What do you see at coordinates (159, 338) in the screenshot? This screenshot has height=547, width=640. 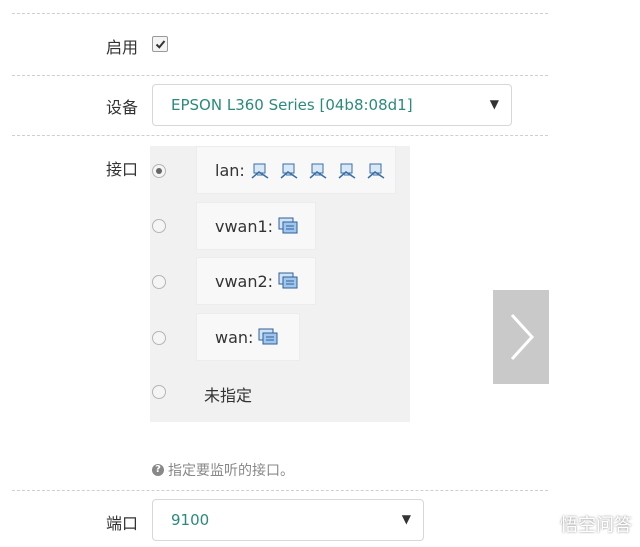 I see `interface-radio-wan` at bounding box center [159, 338].